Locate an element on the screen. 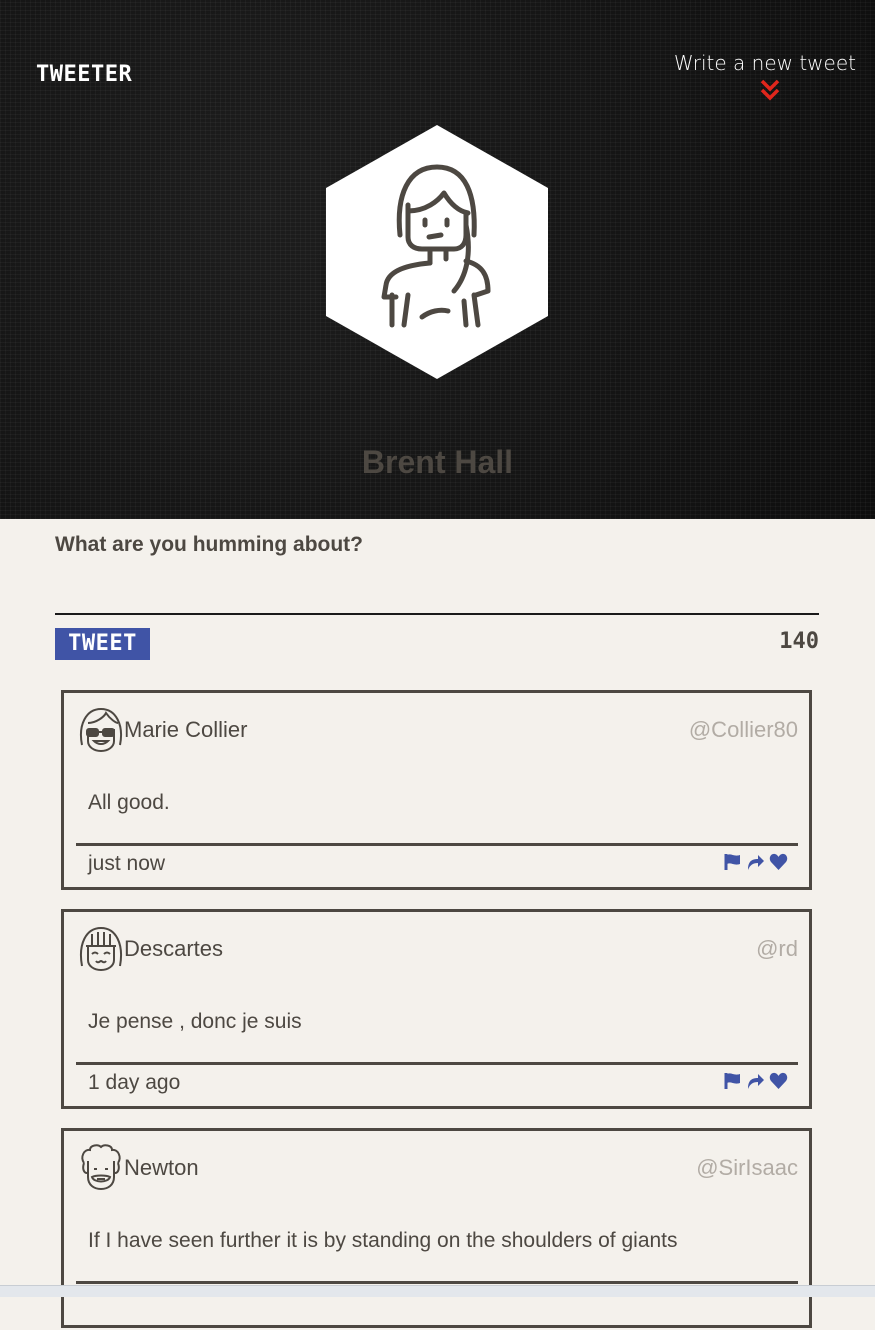  tweet-text-input is located at coordinates (437, 567).